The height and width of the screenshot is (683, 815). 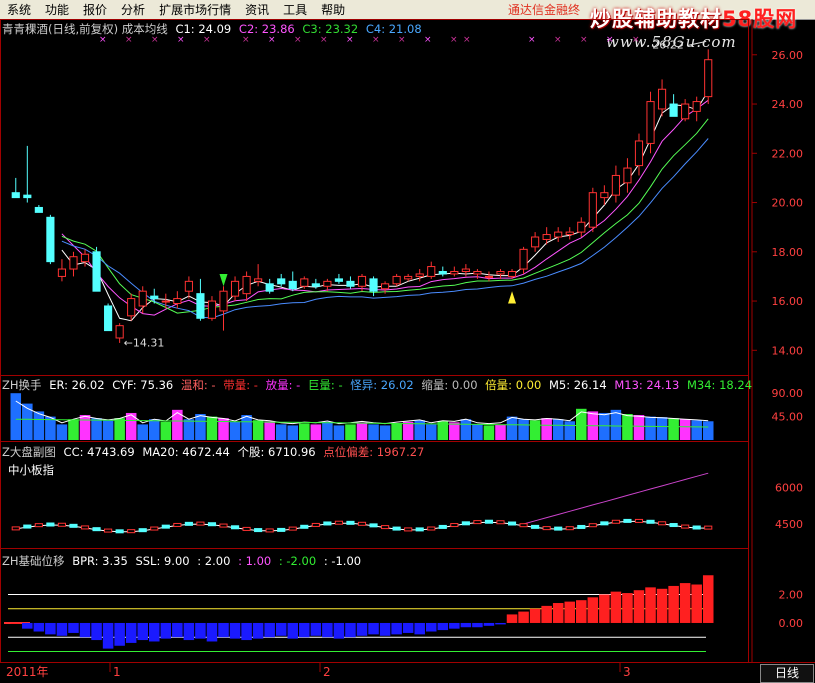 What do you see at coordinates (29, 452) in the screenshot?
I see `market-title: Z大盘副图` at bounding box center [29, 452].